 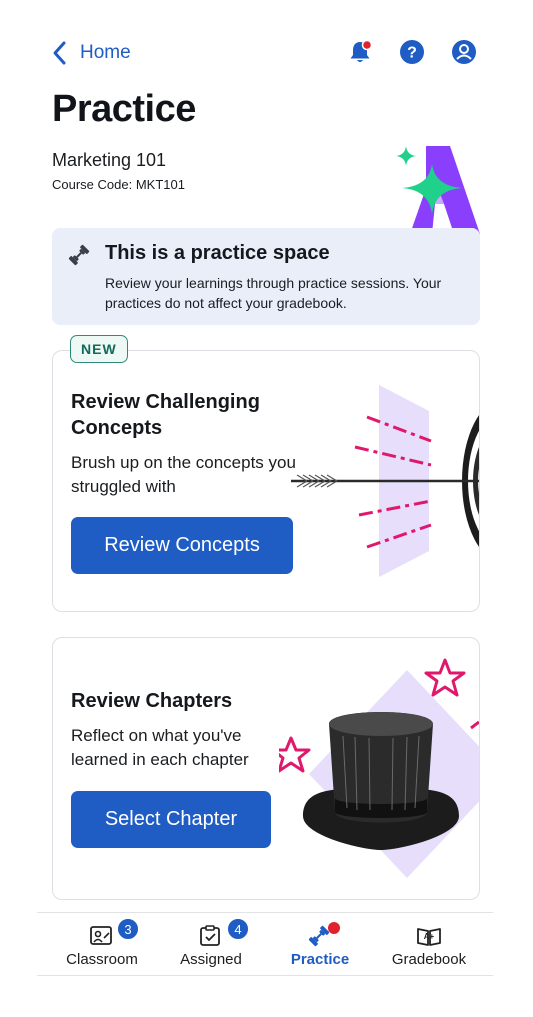 I want to click on select-chapter-button: Select Chapter, so click(x=171, y=819).